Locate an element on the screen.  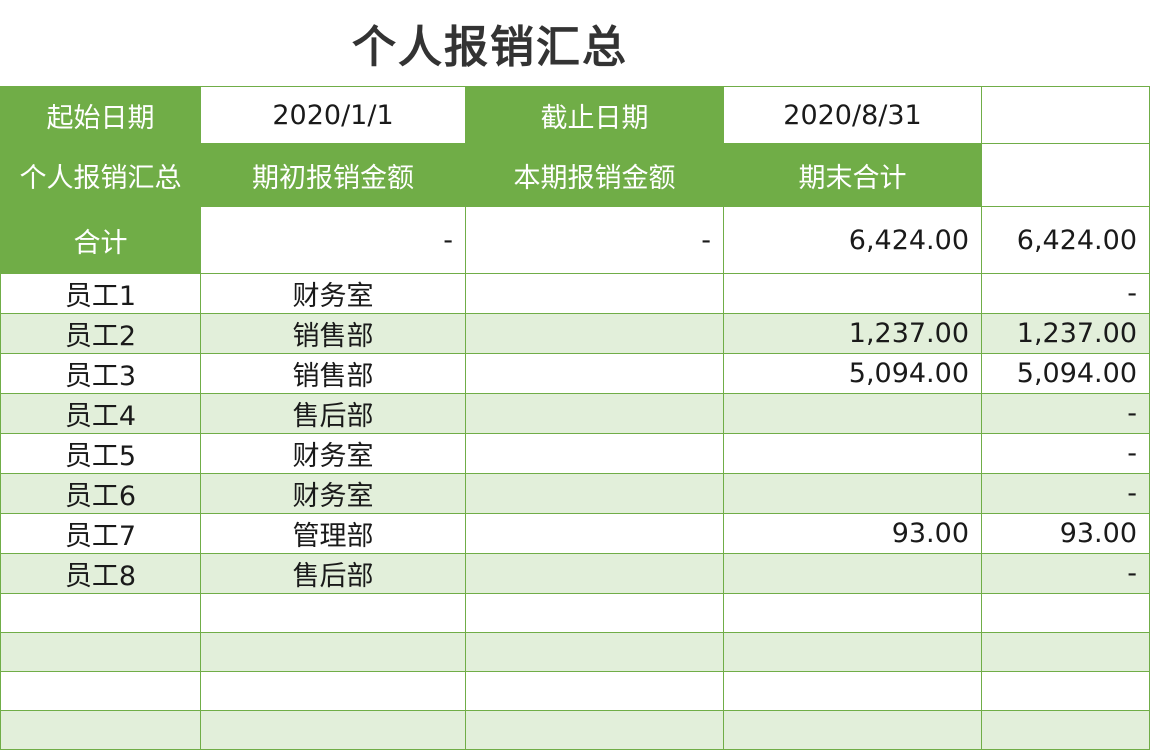
table-row: 员工2 销售部 1,237.00 1,237.00 is located at coordinates (575, 333).